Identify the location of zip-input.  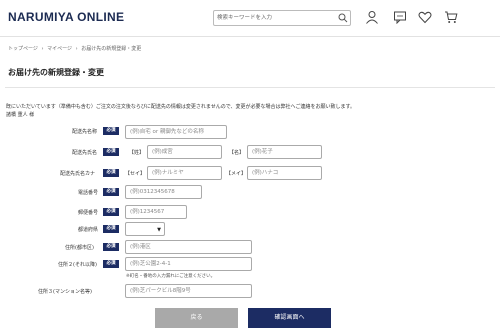
(156, 212).